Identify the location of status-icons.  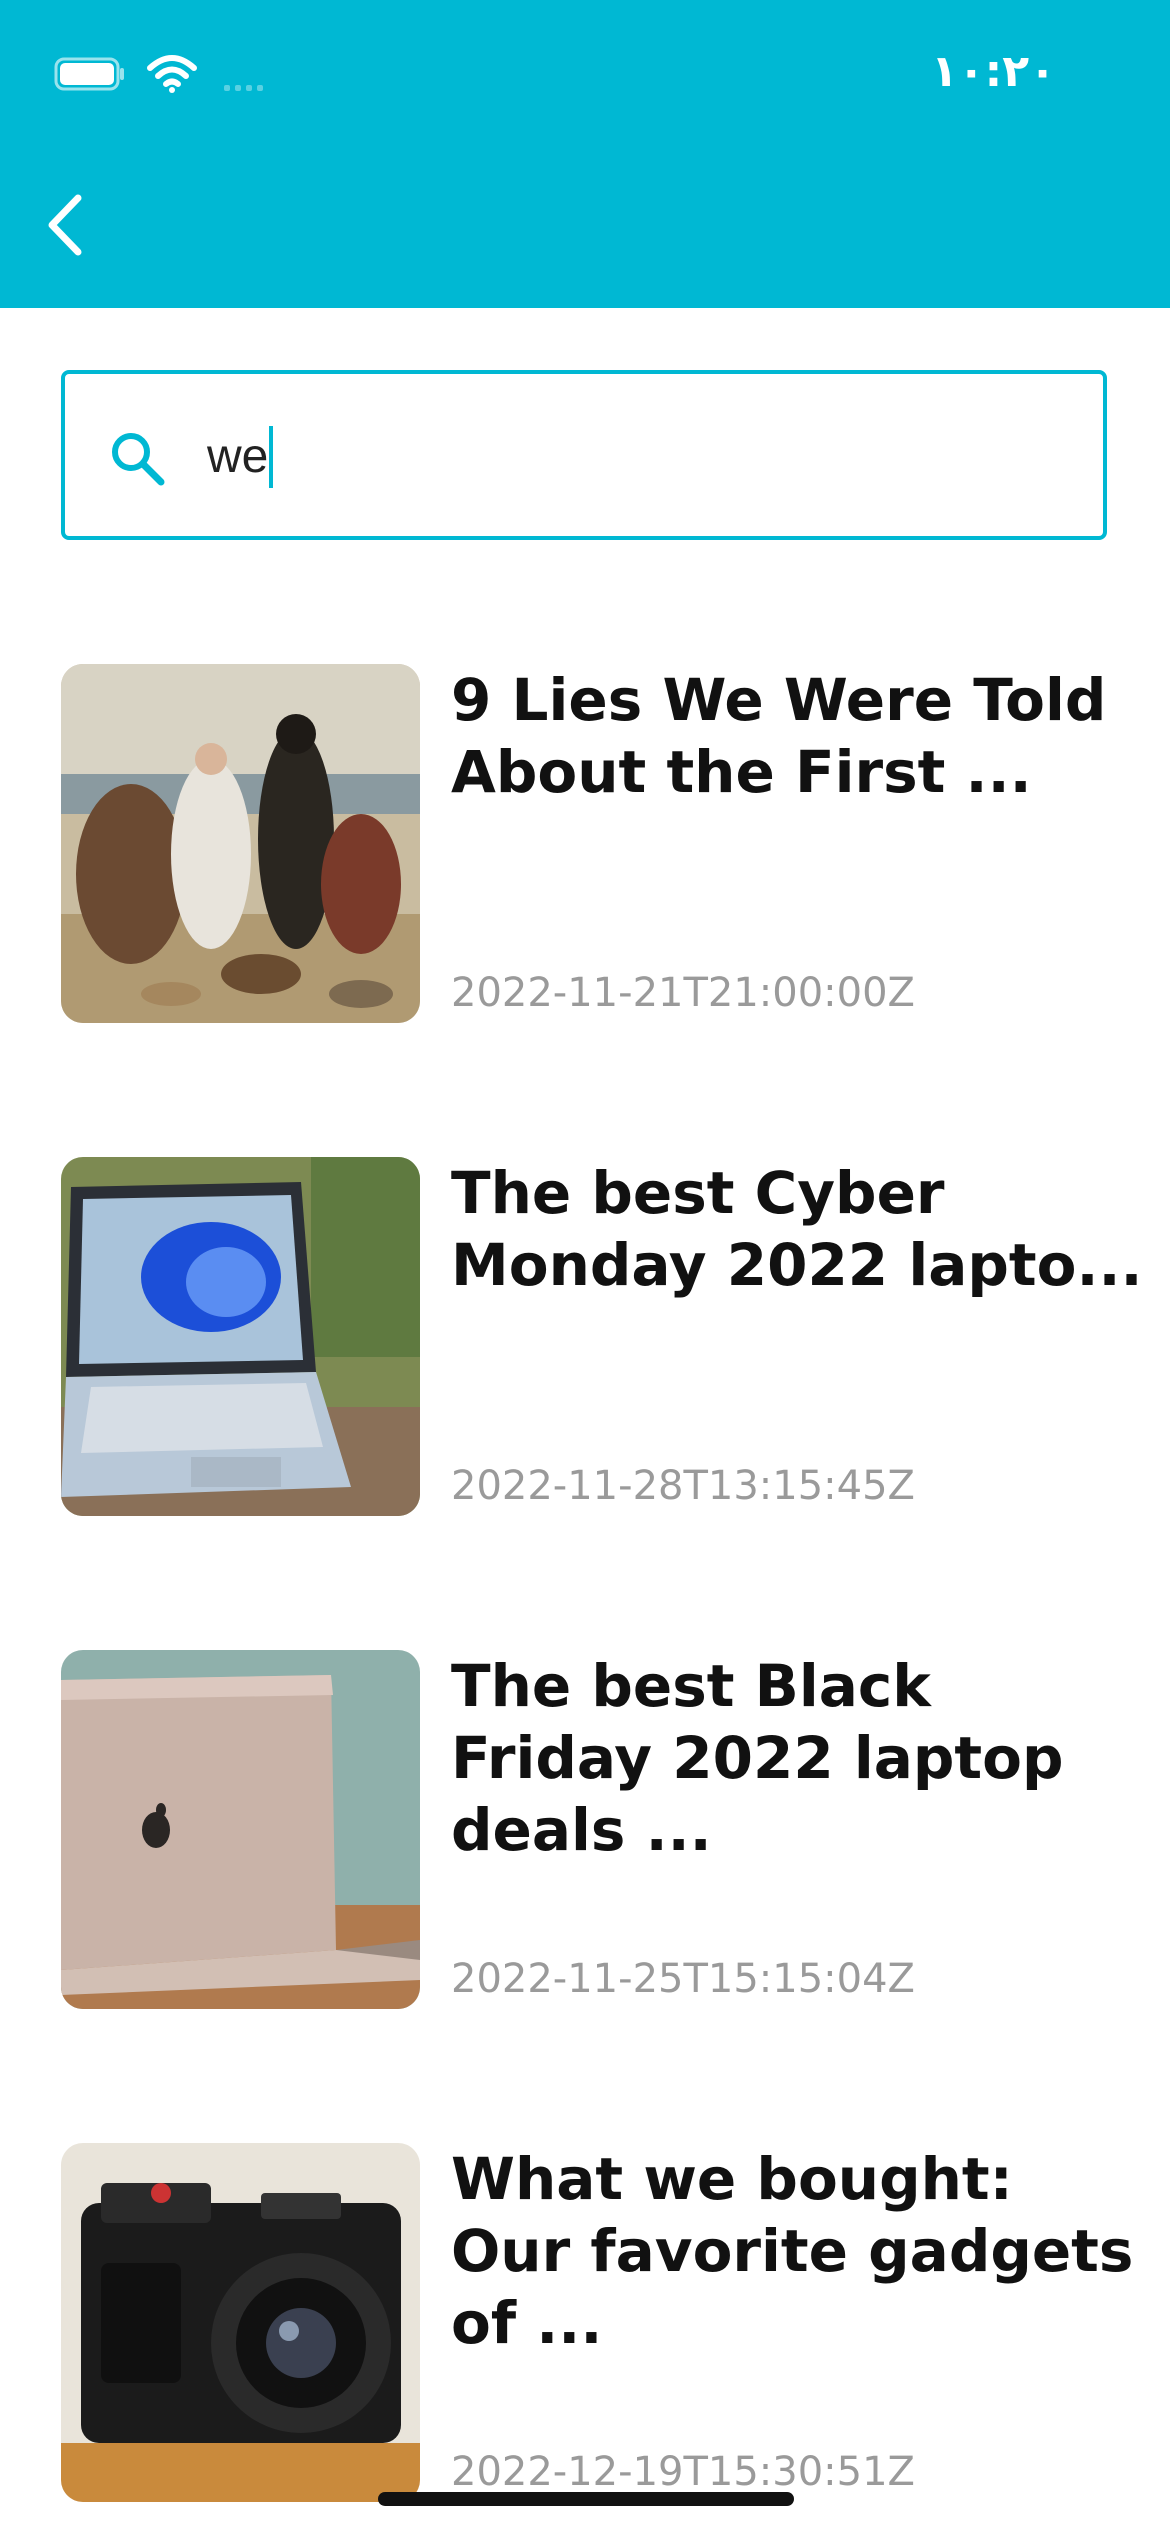
(158, 74).